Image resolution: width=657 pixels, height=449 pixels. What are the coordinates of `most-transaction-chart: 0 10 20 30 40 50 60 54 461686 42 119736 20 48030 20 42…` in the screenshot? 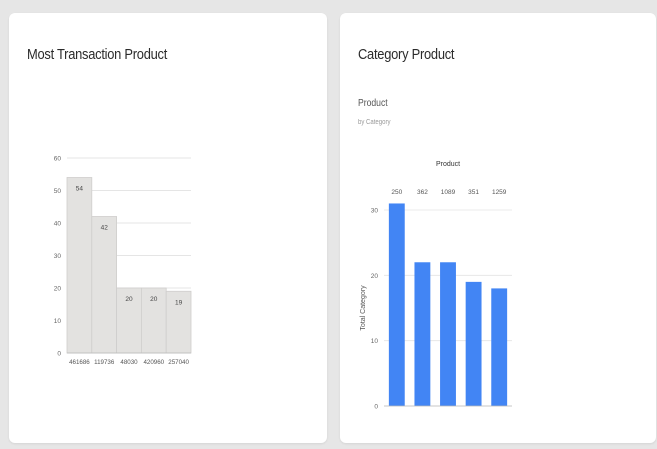 It's located at (123, 261).